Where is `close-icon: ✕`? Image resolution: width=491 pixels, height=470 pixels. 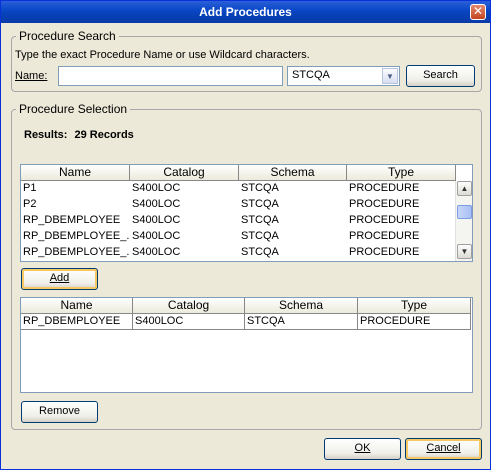 close-icon: ✕ is located at coordinates (478, 12).